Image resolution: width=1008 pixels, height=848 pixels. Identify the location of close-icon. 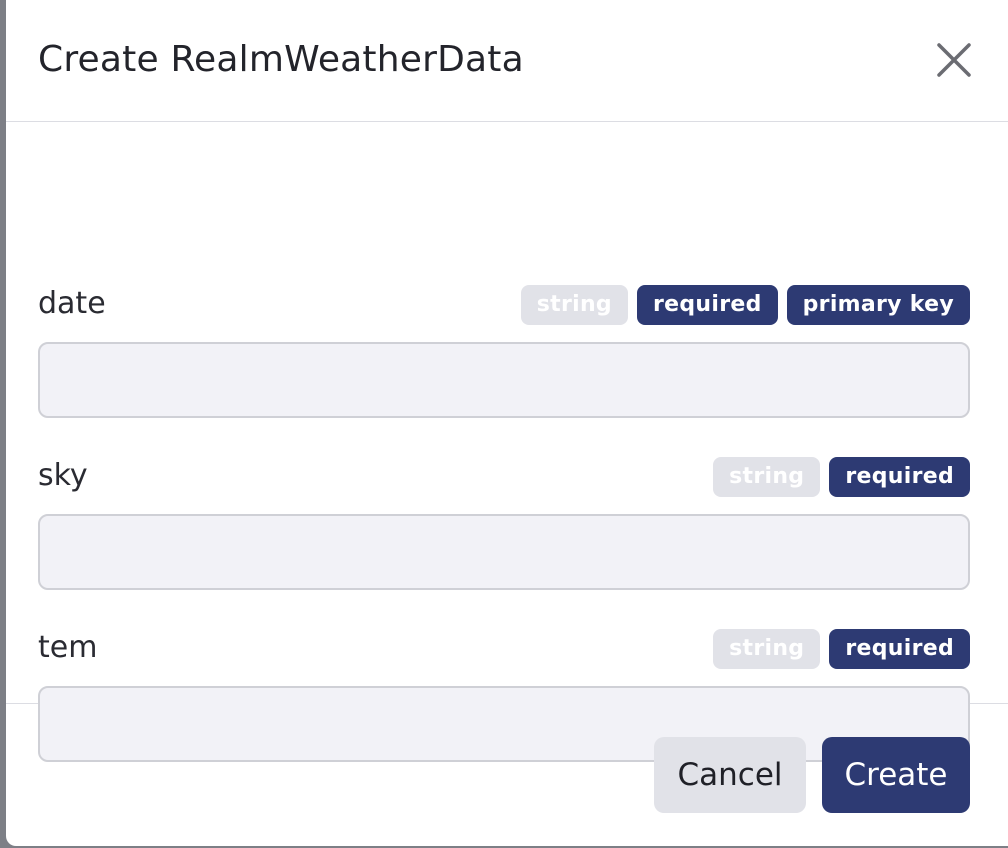
(954, 60).